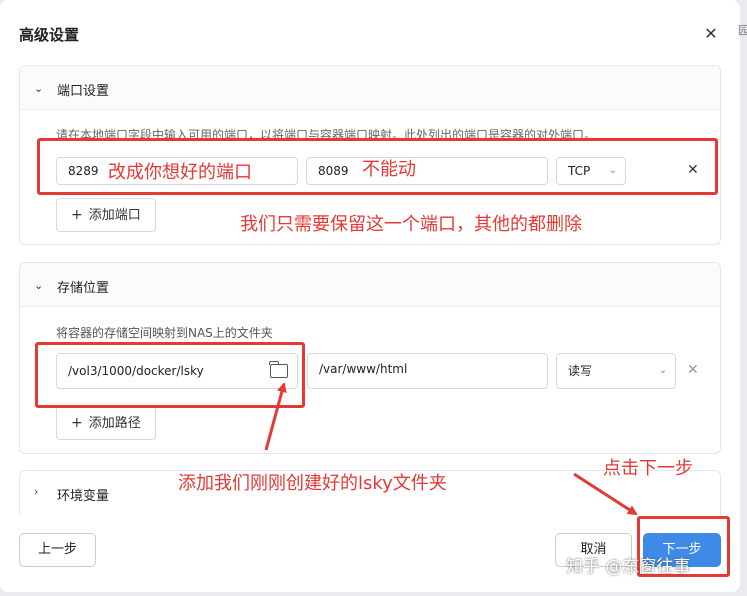 This screenshot has height=596, width=747. Describe the element at coordinates (605, 494) in the screenshot. I see `arrow-to-next` at that location.